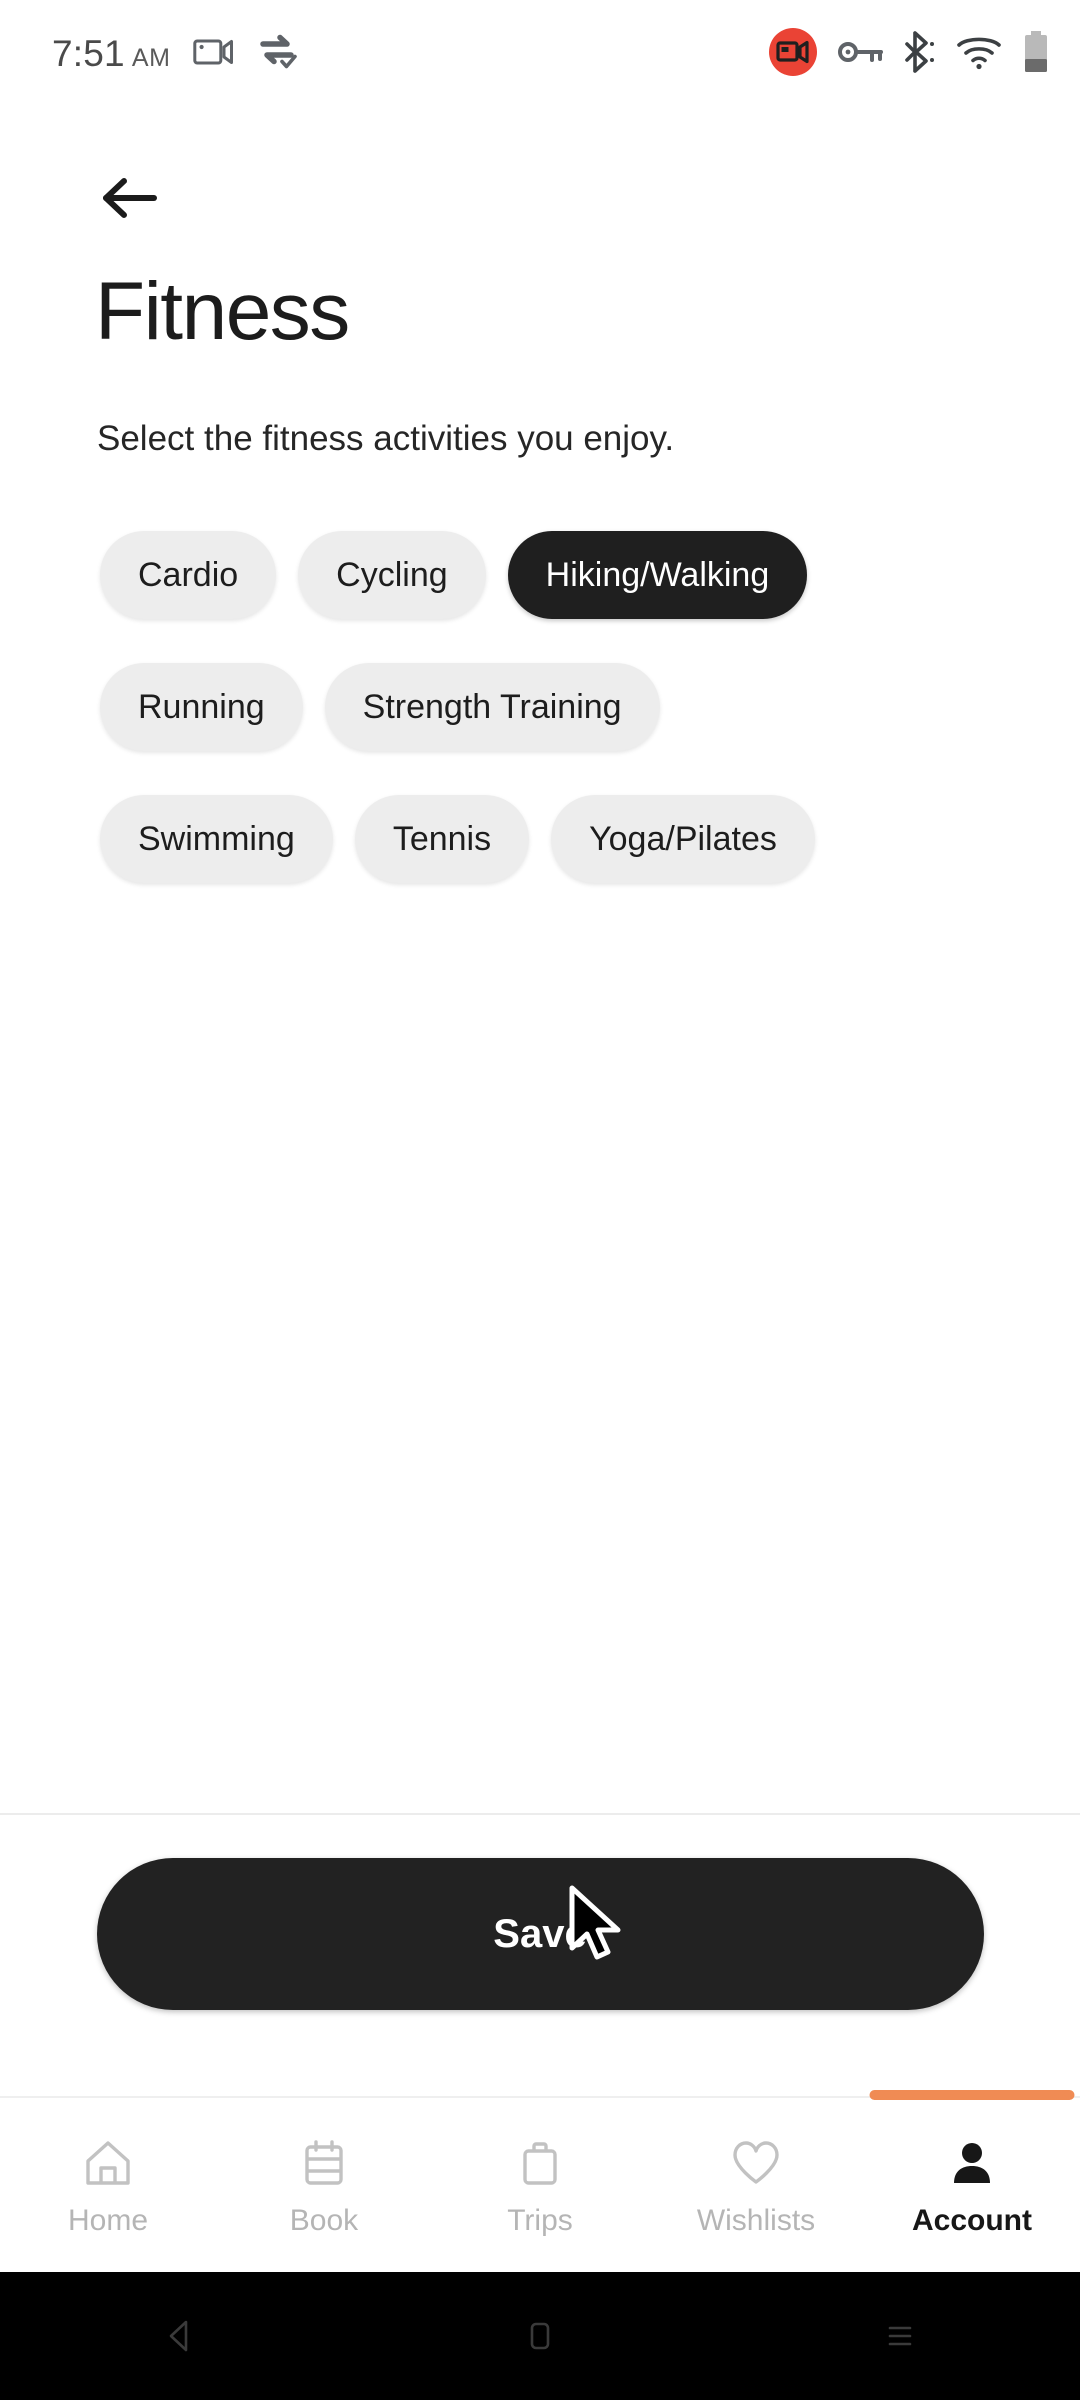  I want to click on arrow-left-icon, so click(130, 198).